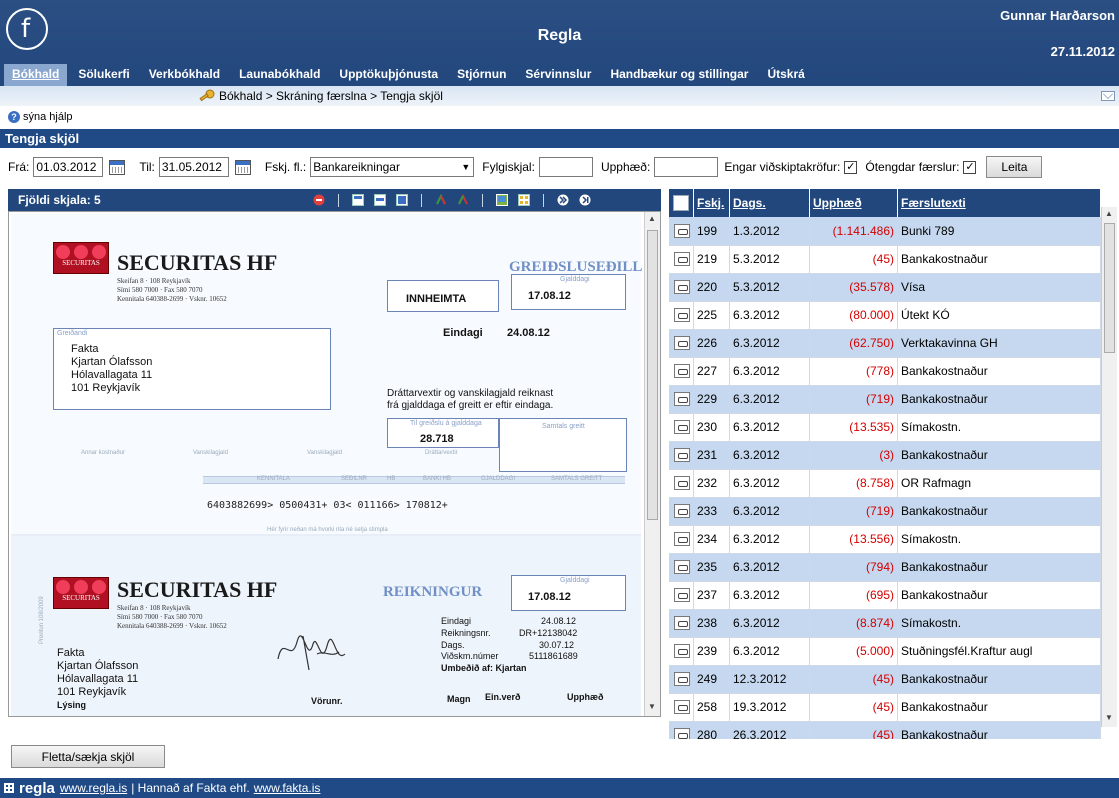 This screenshot has height=798, width=1119. I want to click on viewer-scroll-thumb, so click(652, 375).